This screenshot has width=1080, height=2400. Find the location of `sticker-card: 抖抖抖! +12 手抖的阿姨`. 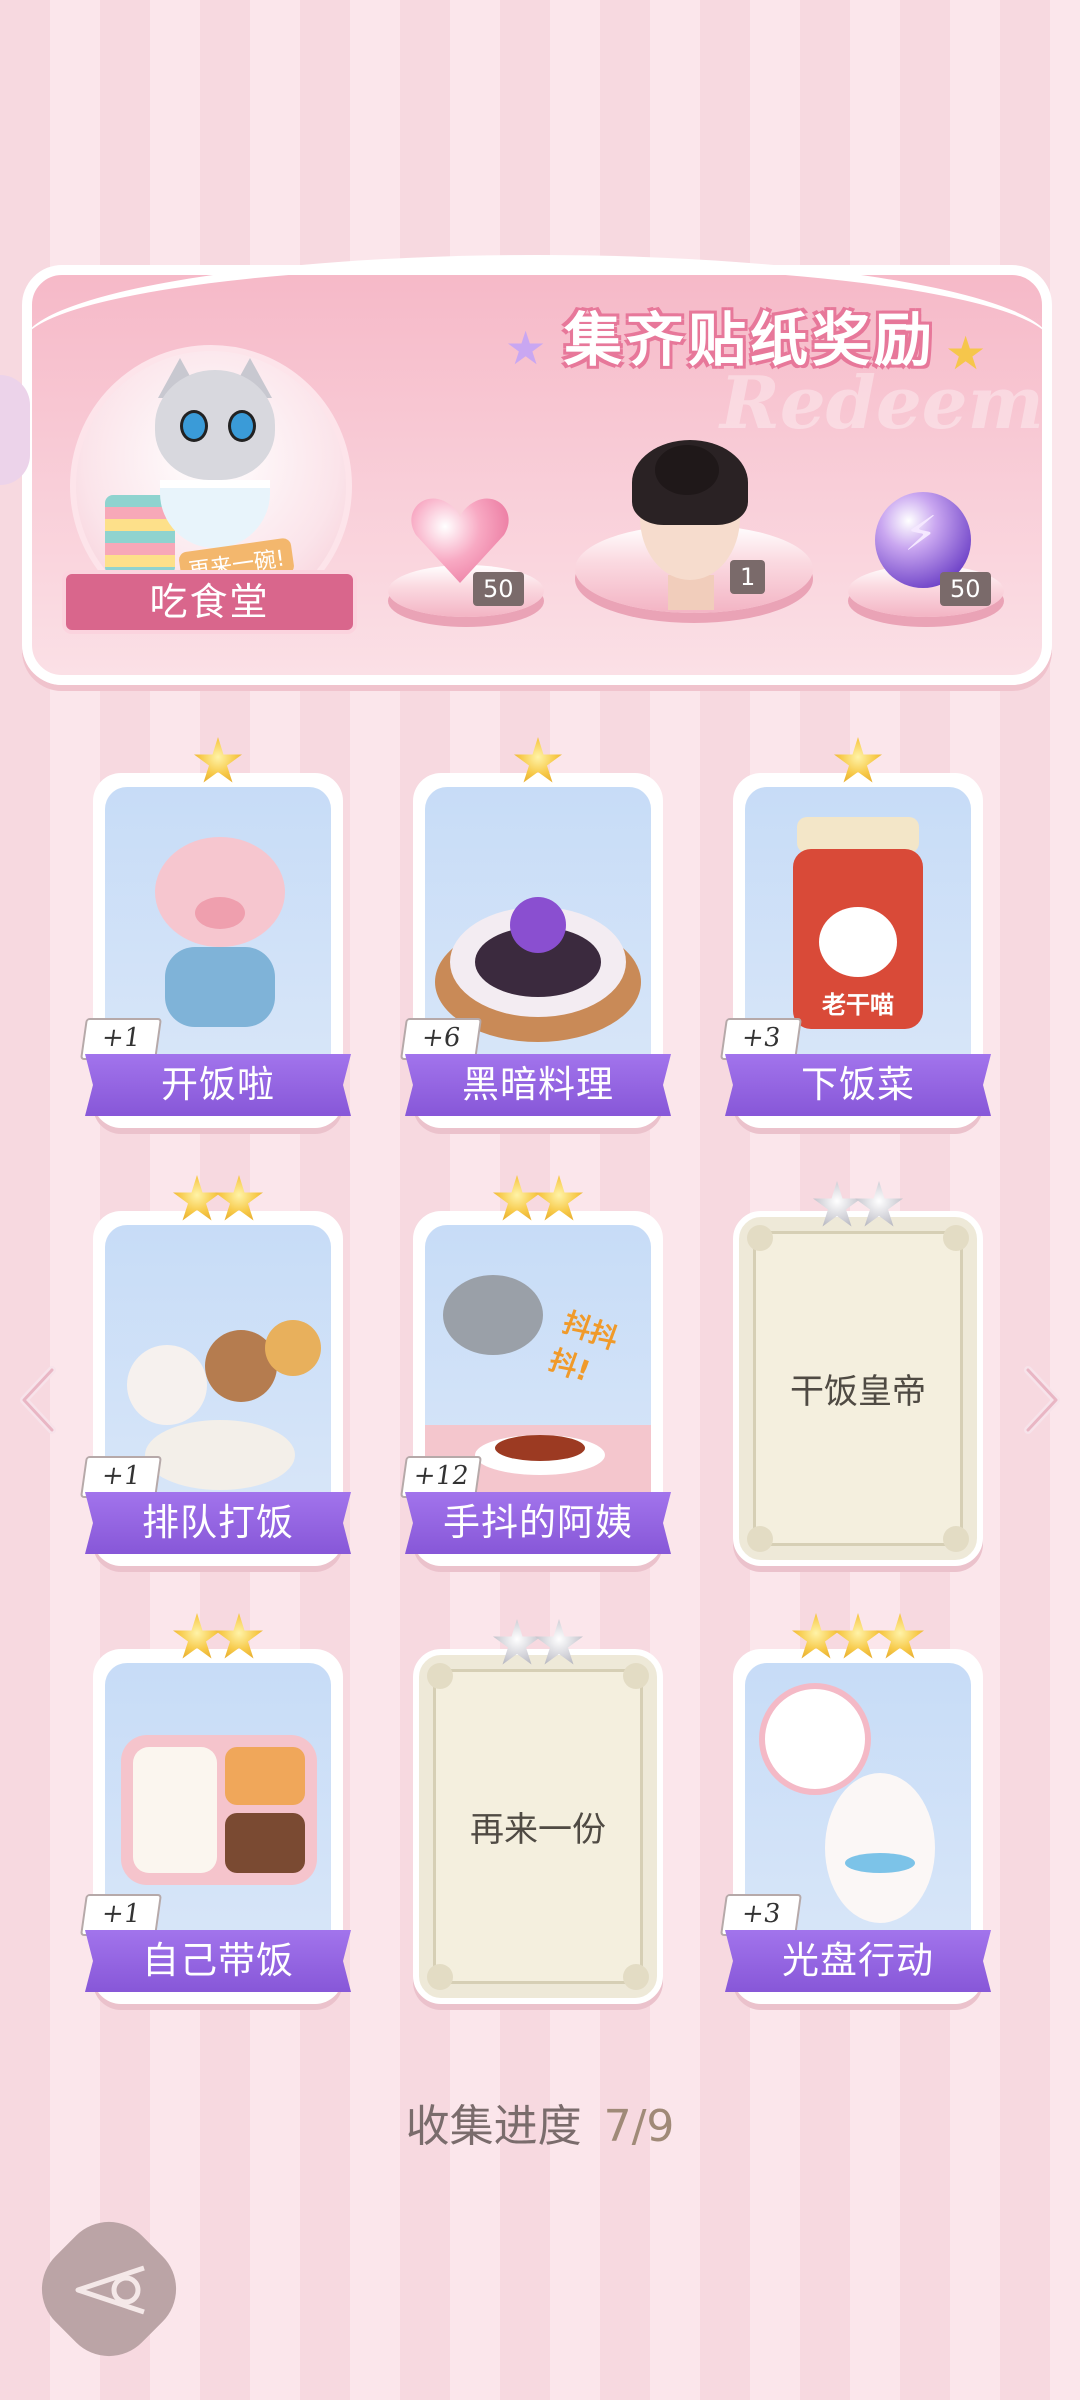

sticker-card: 抖抖抖! +12 手抖的阿姨 is located at coordinates (535, 1370).